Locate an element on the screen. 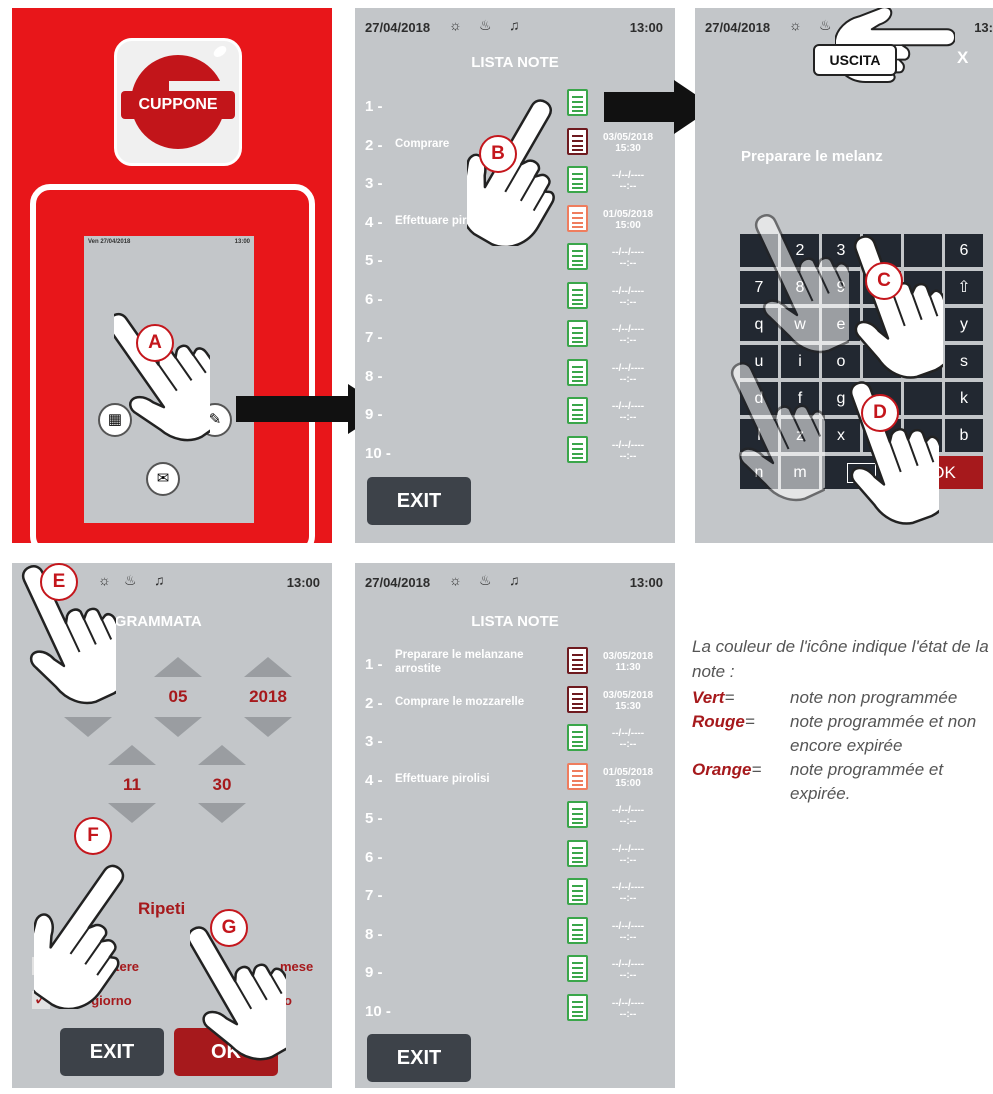 Image resolution: width=993 pixels, height=1094 pixels. note-date: 01/05/2018 is located at coordinates (628, 214).